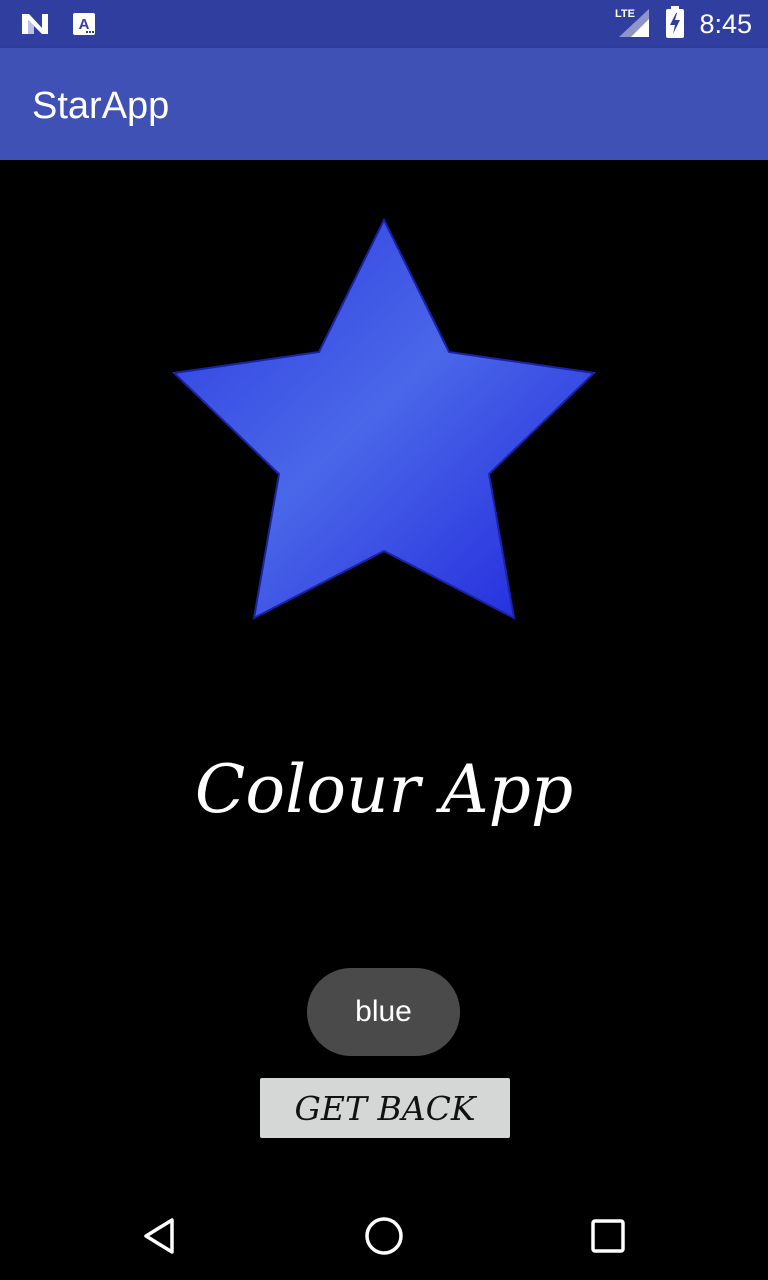  Describe the element at coordinates (725, 23) in the screenshot. I see `clock: 8:45` at that location.